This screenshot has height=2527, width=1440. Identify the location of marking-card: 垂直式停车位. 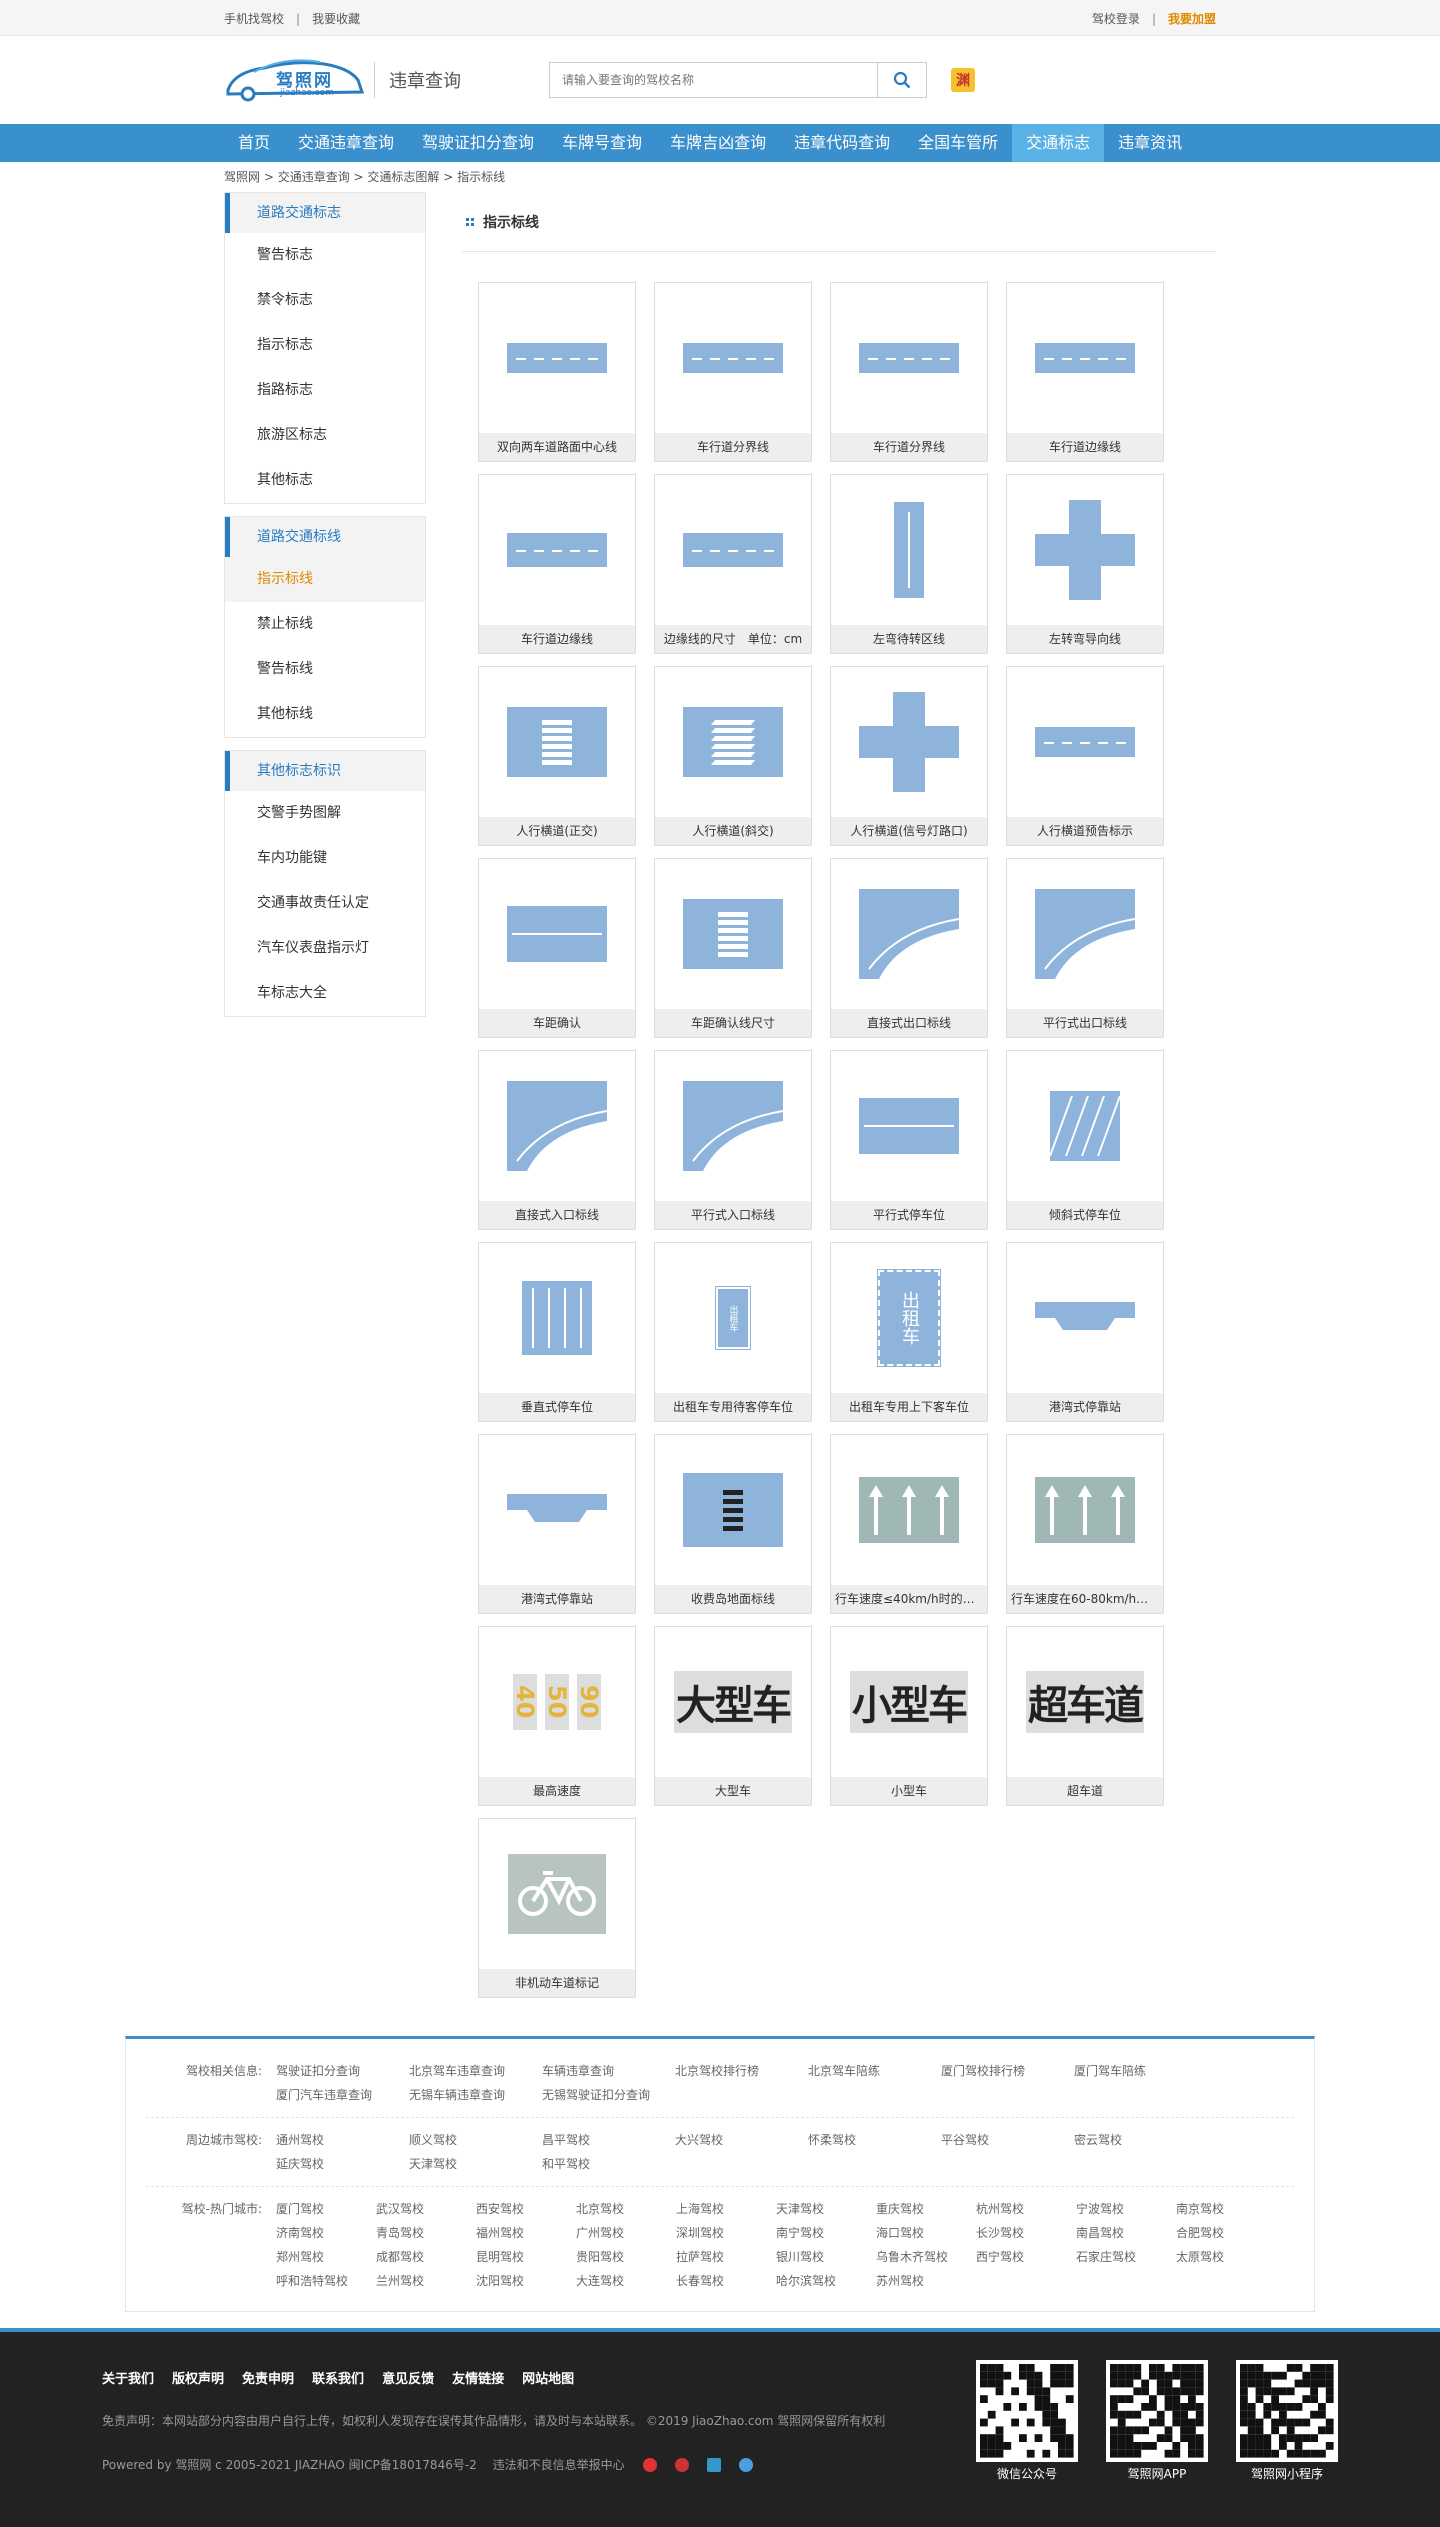
(557, 1332).